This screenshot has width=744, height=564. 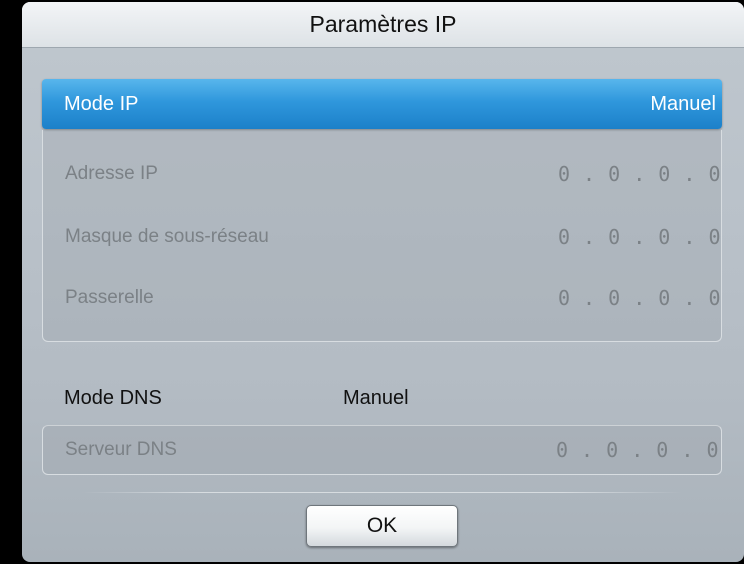 What do you see at coordinates (121, 449) in the screenshot?
I see `dns-server-label: Serveur DNS` at bounding box center [121, 449].